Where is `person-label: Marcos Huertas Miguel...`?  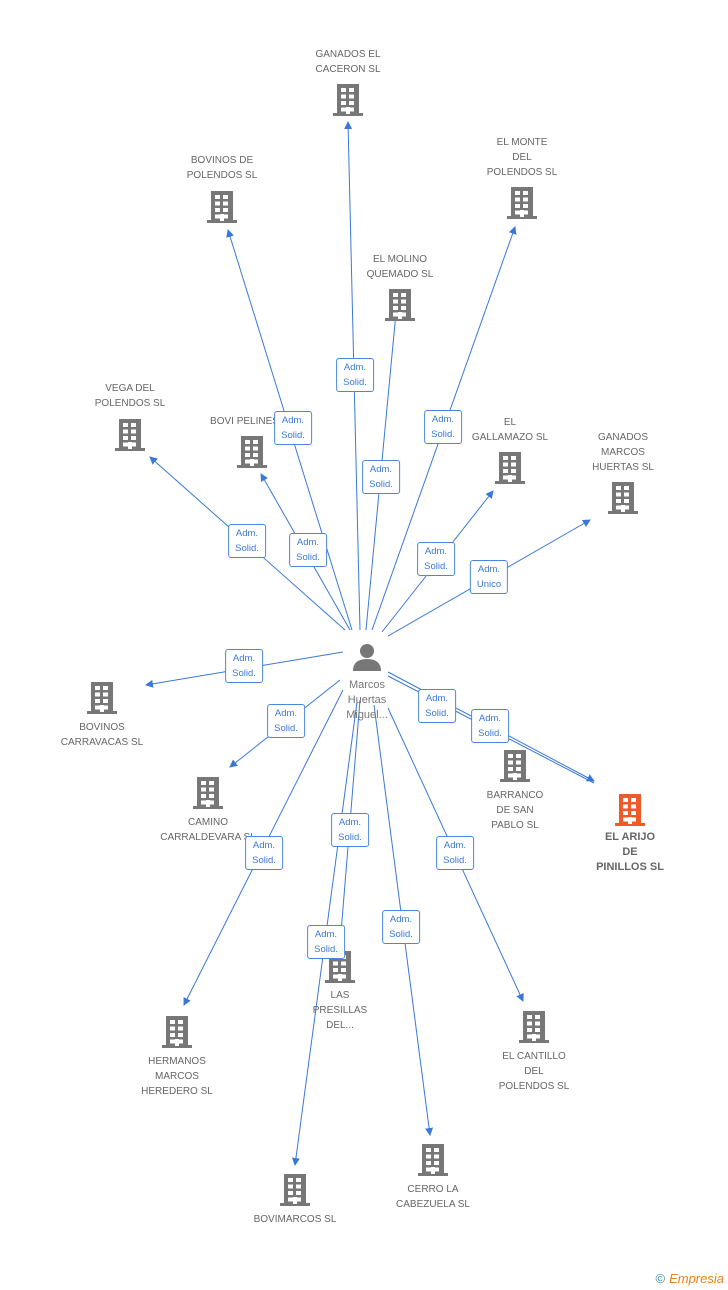 person-label: Marcos Huertas Miguel... is located at coordinates (367, 700).